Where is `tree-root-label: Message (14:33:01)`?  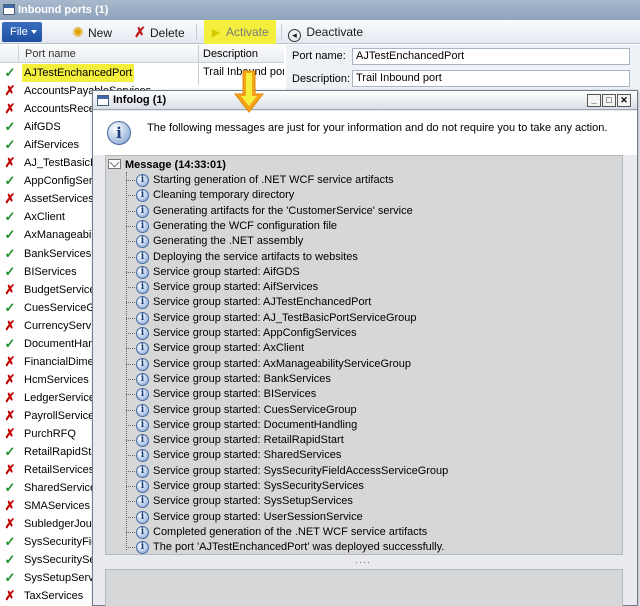 tree-root-label: Message (14:33:01) is located at coordinates (175, 165).